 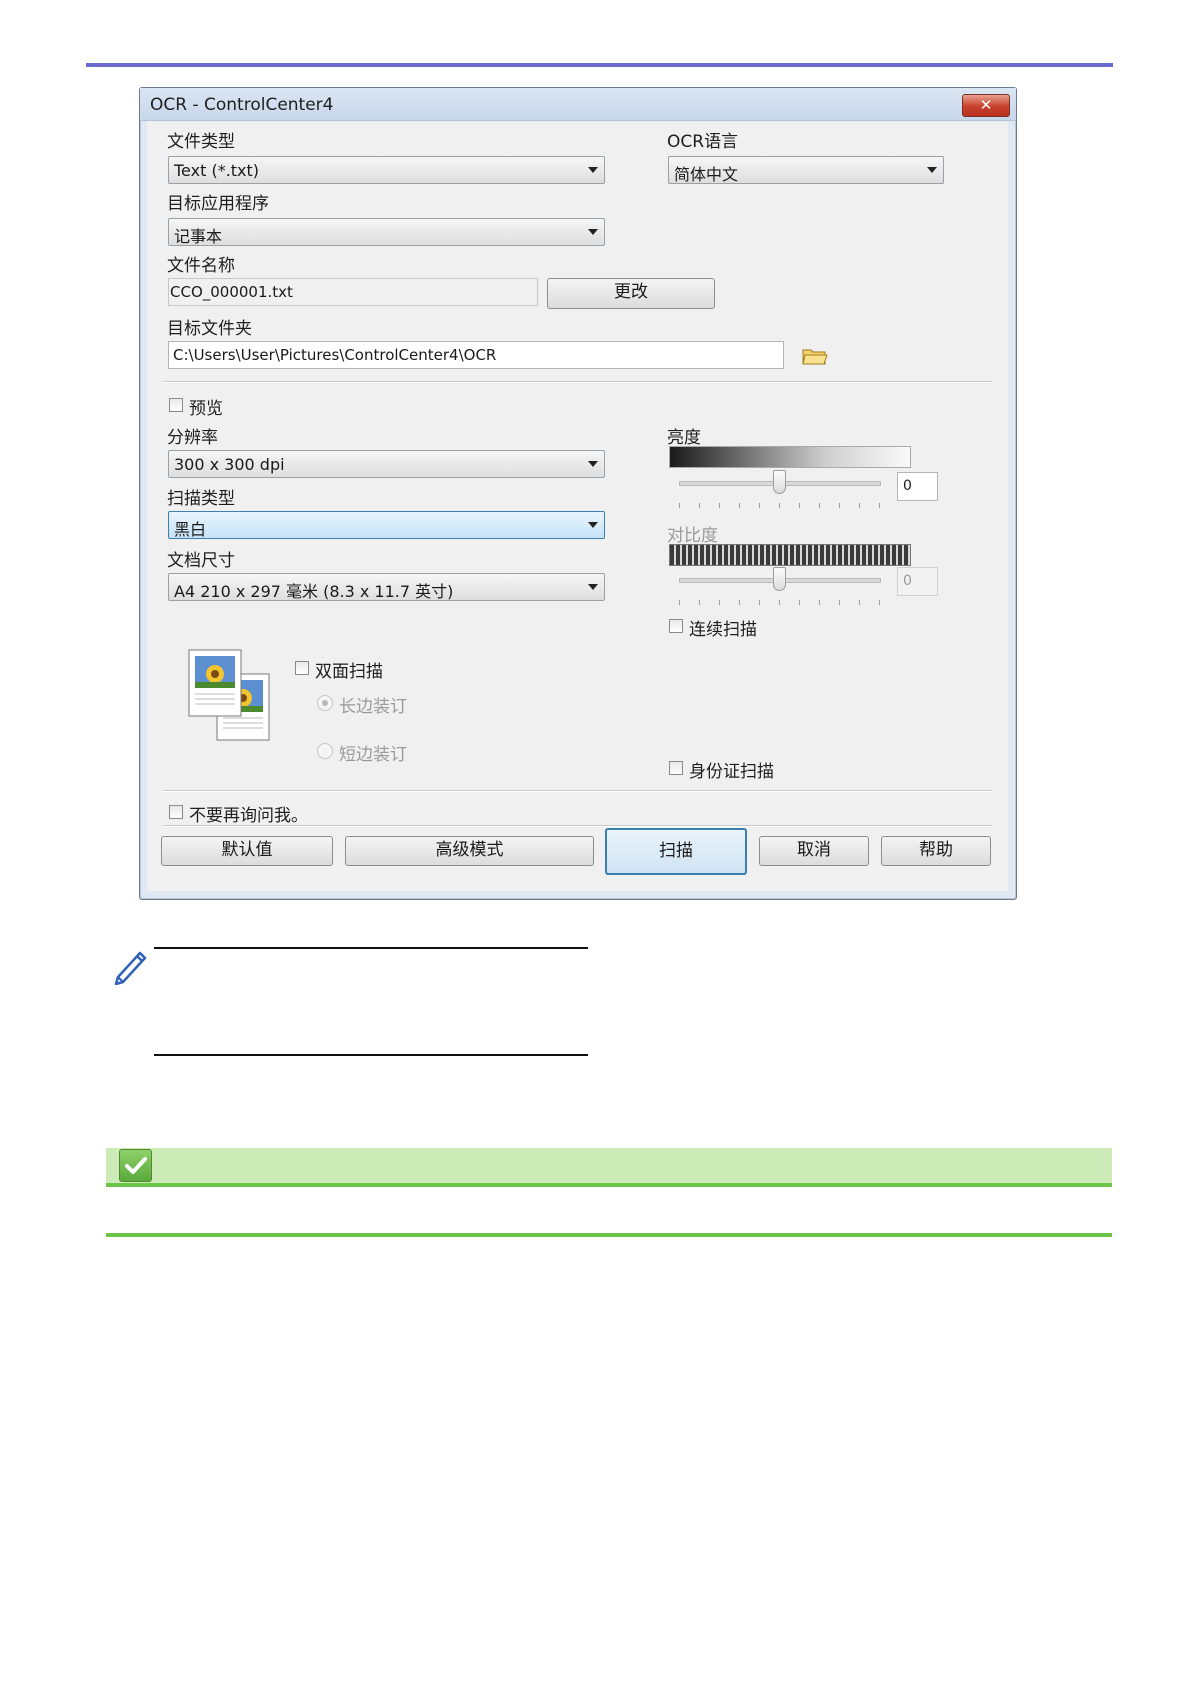 What do you see at coordinates (814, 851) in the screenshot?
I see `cancel-button: 取消` at bounding box center [814, 851].